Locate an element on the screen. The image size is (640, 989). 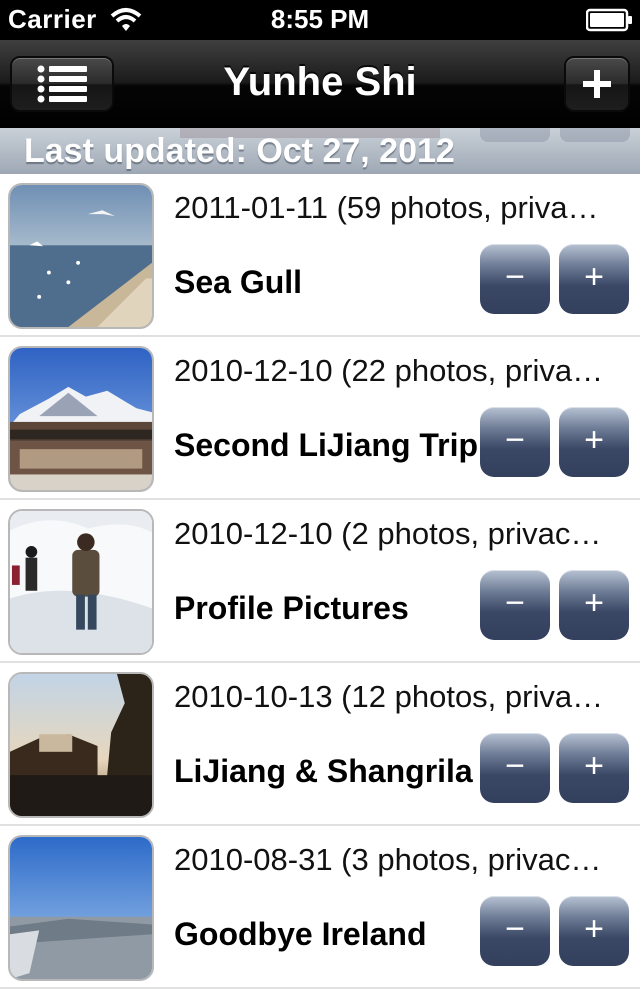
add-album-button is located at coordinates (597, 84).